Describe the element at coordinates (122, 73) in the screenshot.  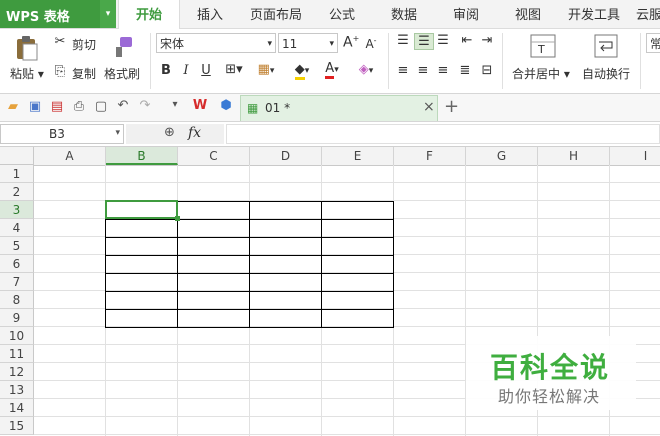
I see `format-painter-button: 格式刷` at that location.